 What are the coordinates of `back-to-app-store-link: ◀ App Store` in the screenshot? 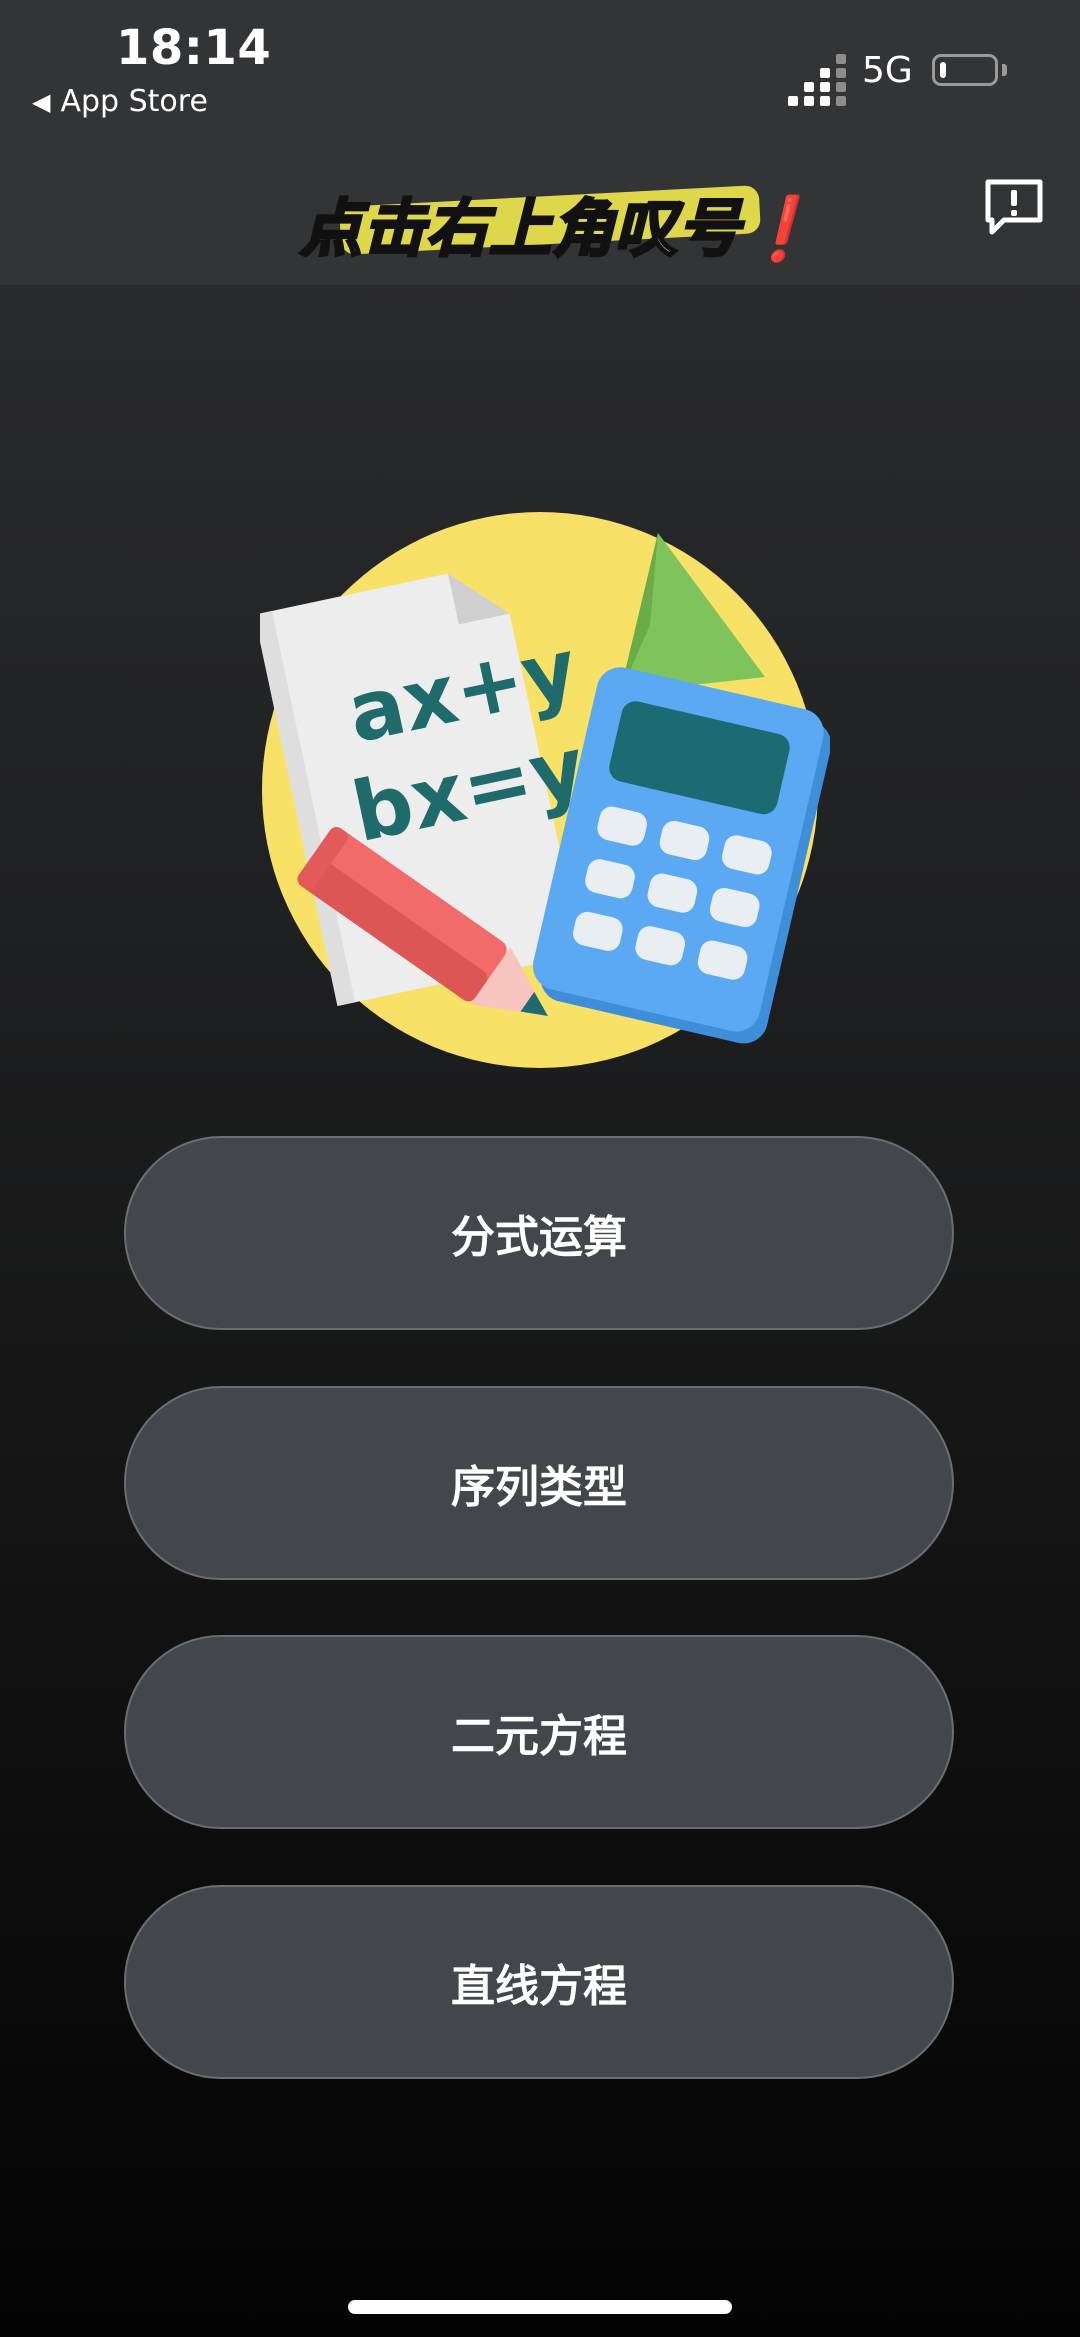 It's located at (120, 101).